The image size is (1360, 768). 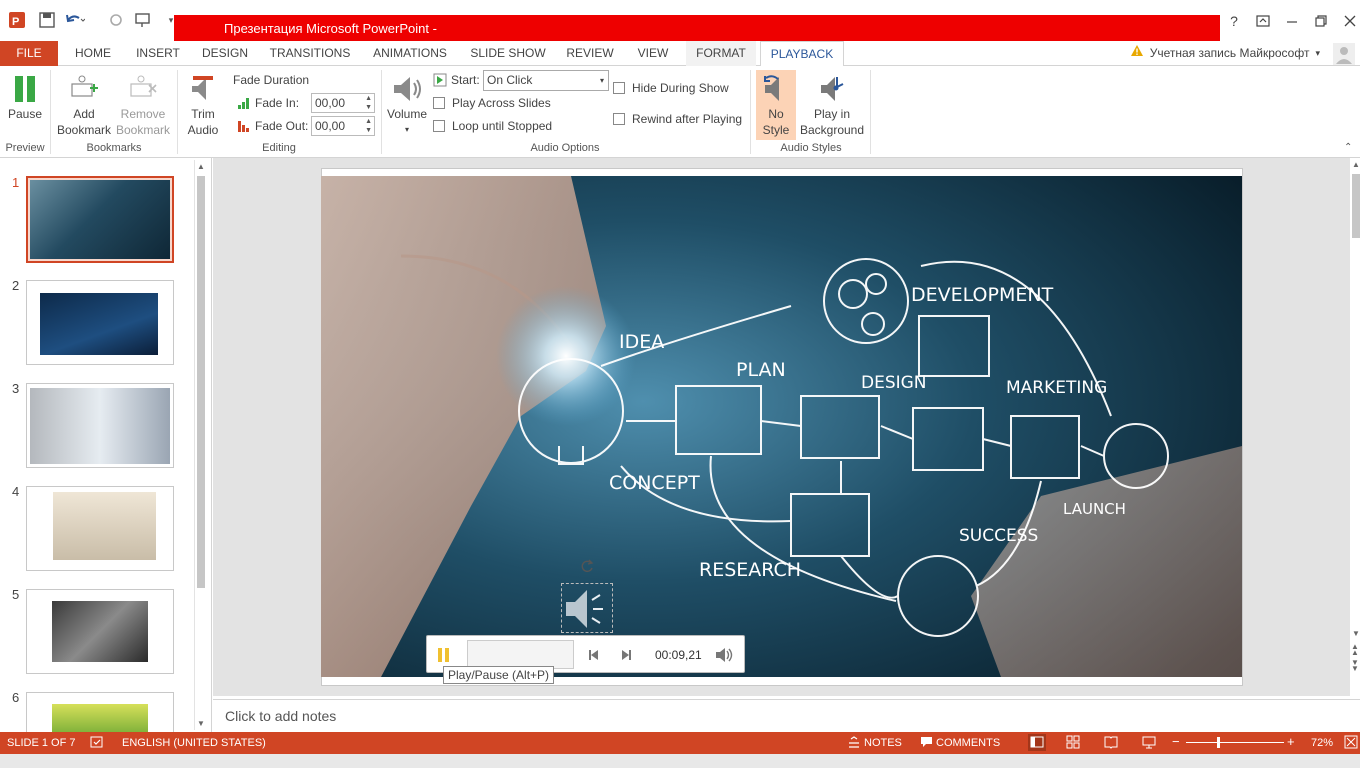 What do you see at coordinates (1149, 743) in the screenshot?
I see `slide-show-icon` at bounding box center [1149, 743].